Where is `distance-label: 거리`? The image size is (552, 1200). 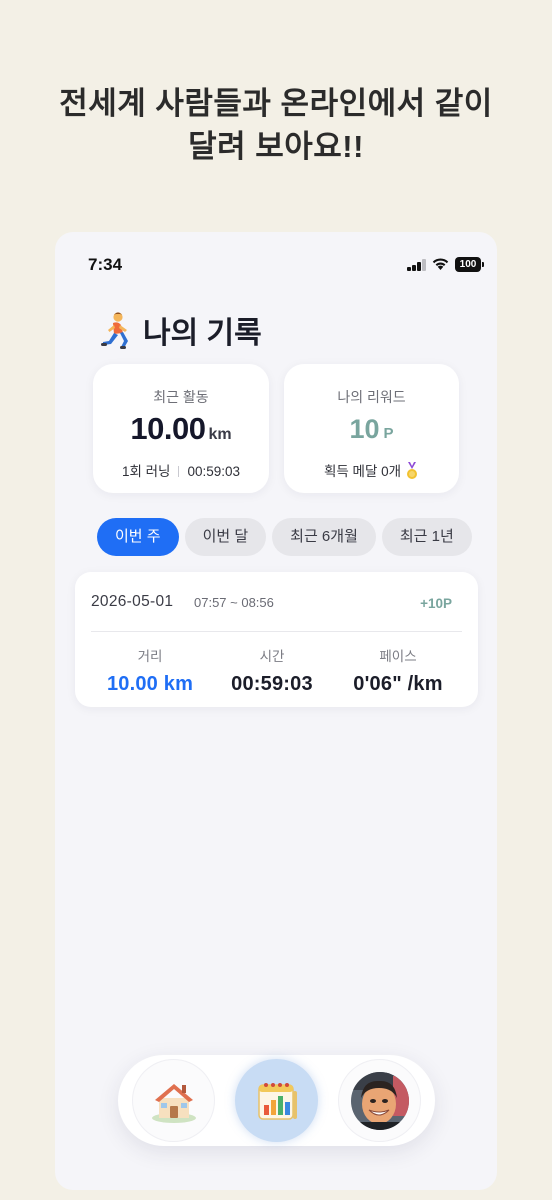 distance-label: 거리 is located at coordinates (150, 656).